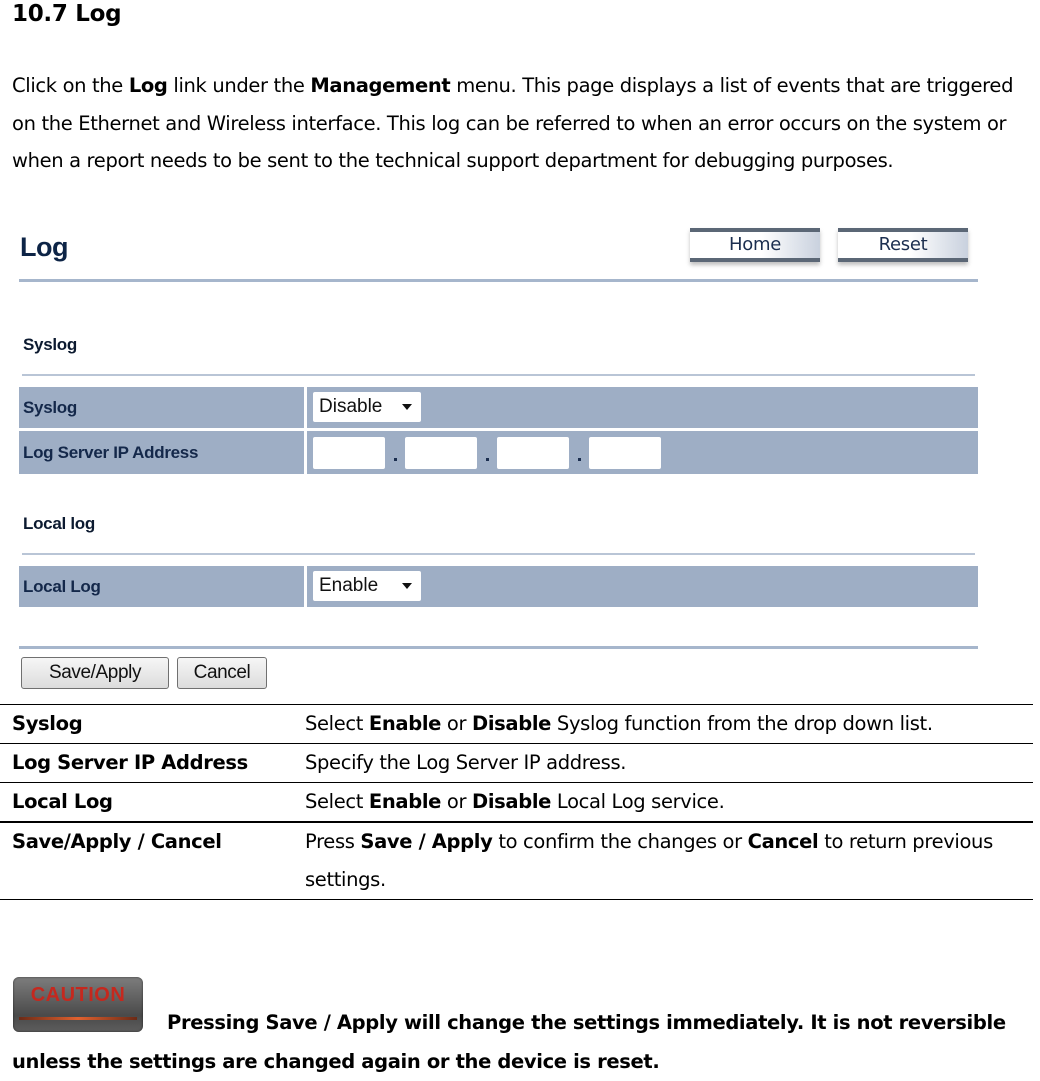  I want to click on syslog-value-cell: Disable, so click(642, 407).